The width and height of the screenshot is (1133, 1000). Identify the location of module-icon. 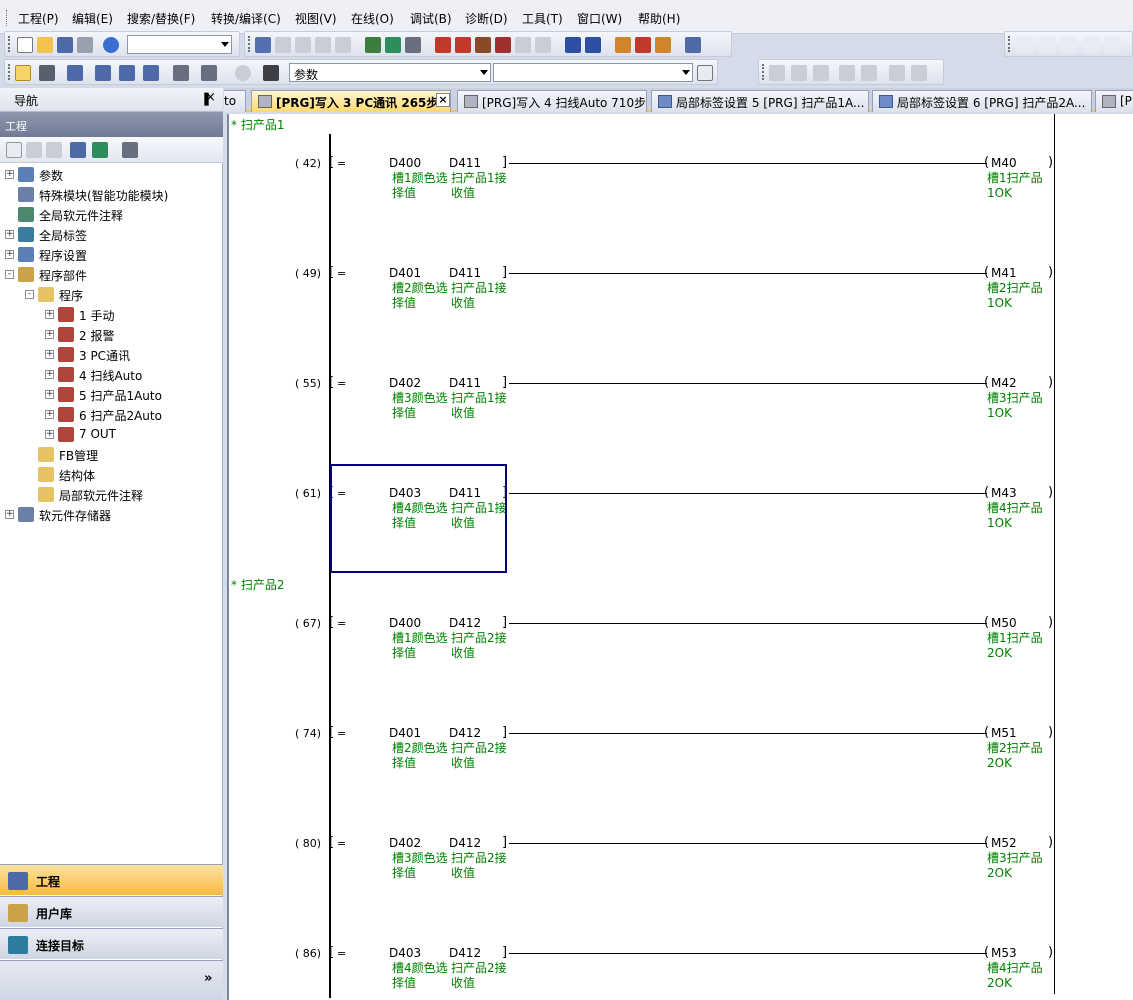
(47, 73).